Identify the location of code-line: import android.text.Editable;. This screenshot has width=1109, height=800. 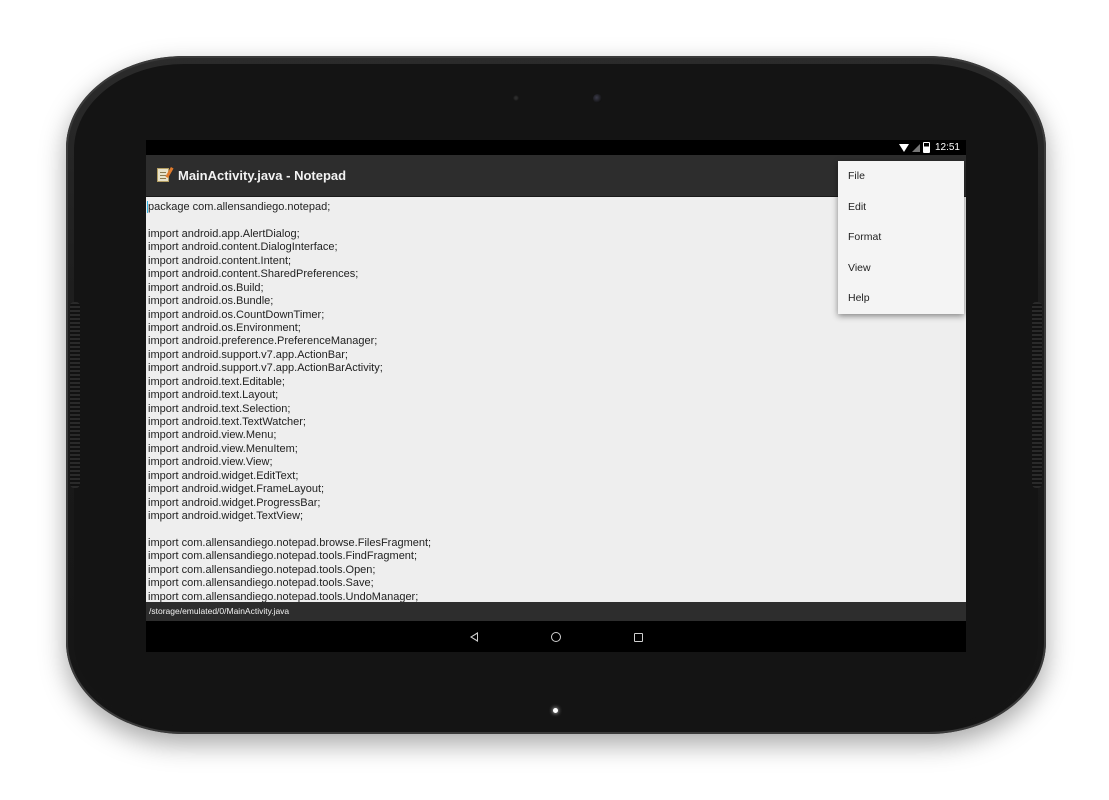
(216, 381).